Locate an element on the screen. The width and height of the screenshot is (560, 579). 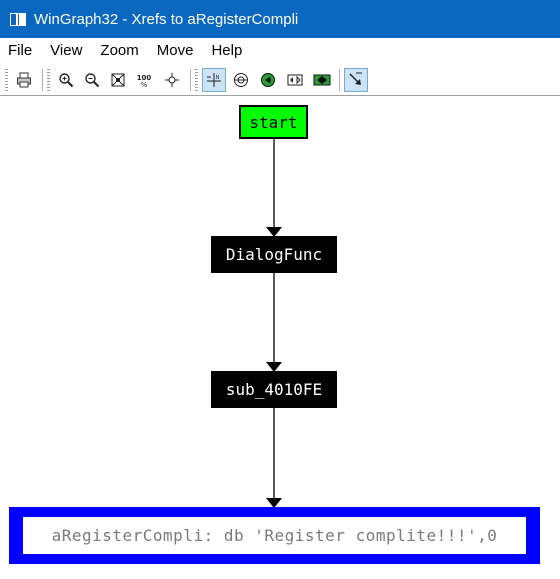
print-button is located at coordinates (24, 80).